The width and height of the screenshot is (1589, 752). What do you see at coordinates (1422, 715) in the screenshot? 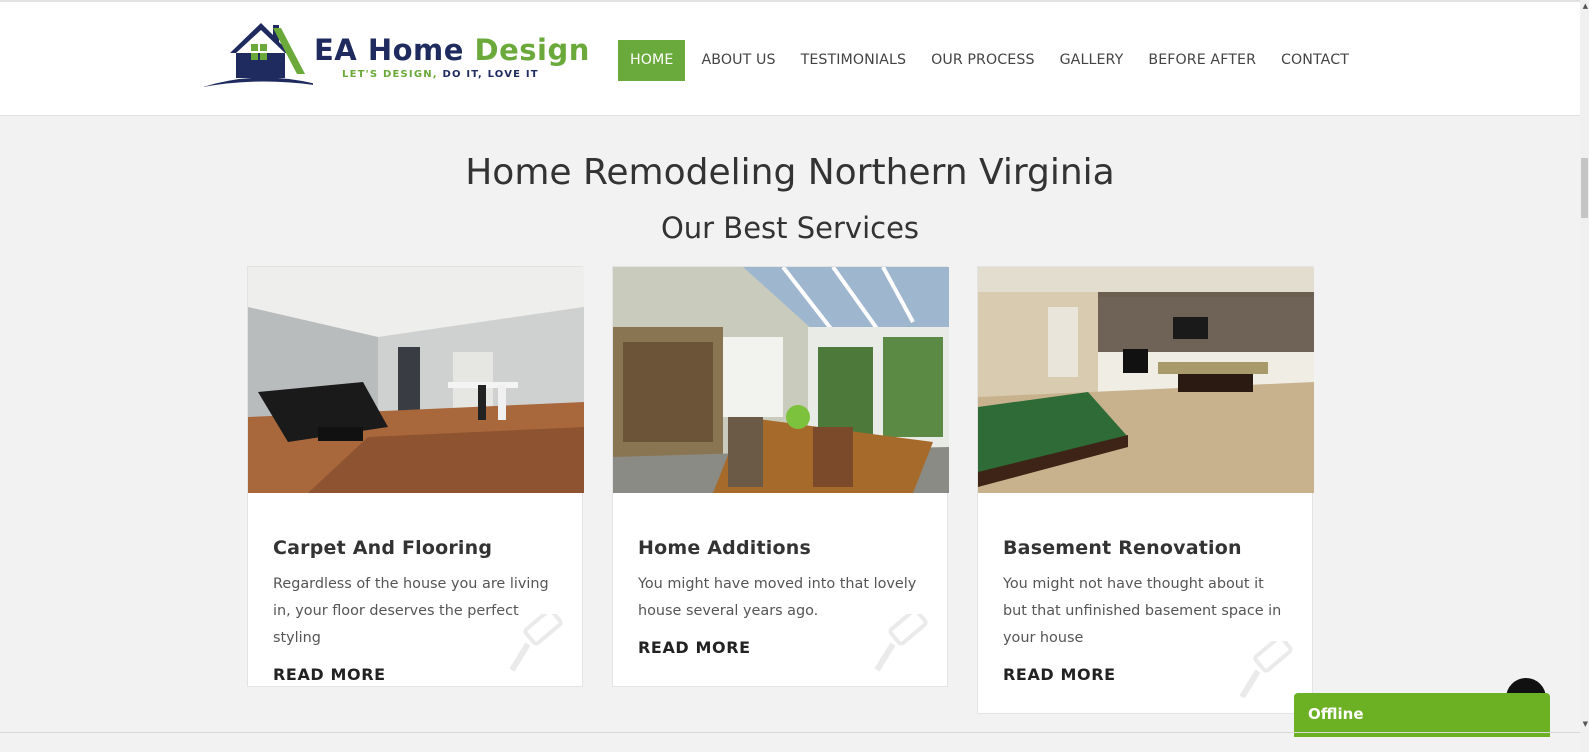
I see `chat-widget: Offline` at bounding box center [1422, 715].